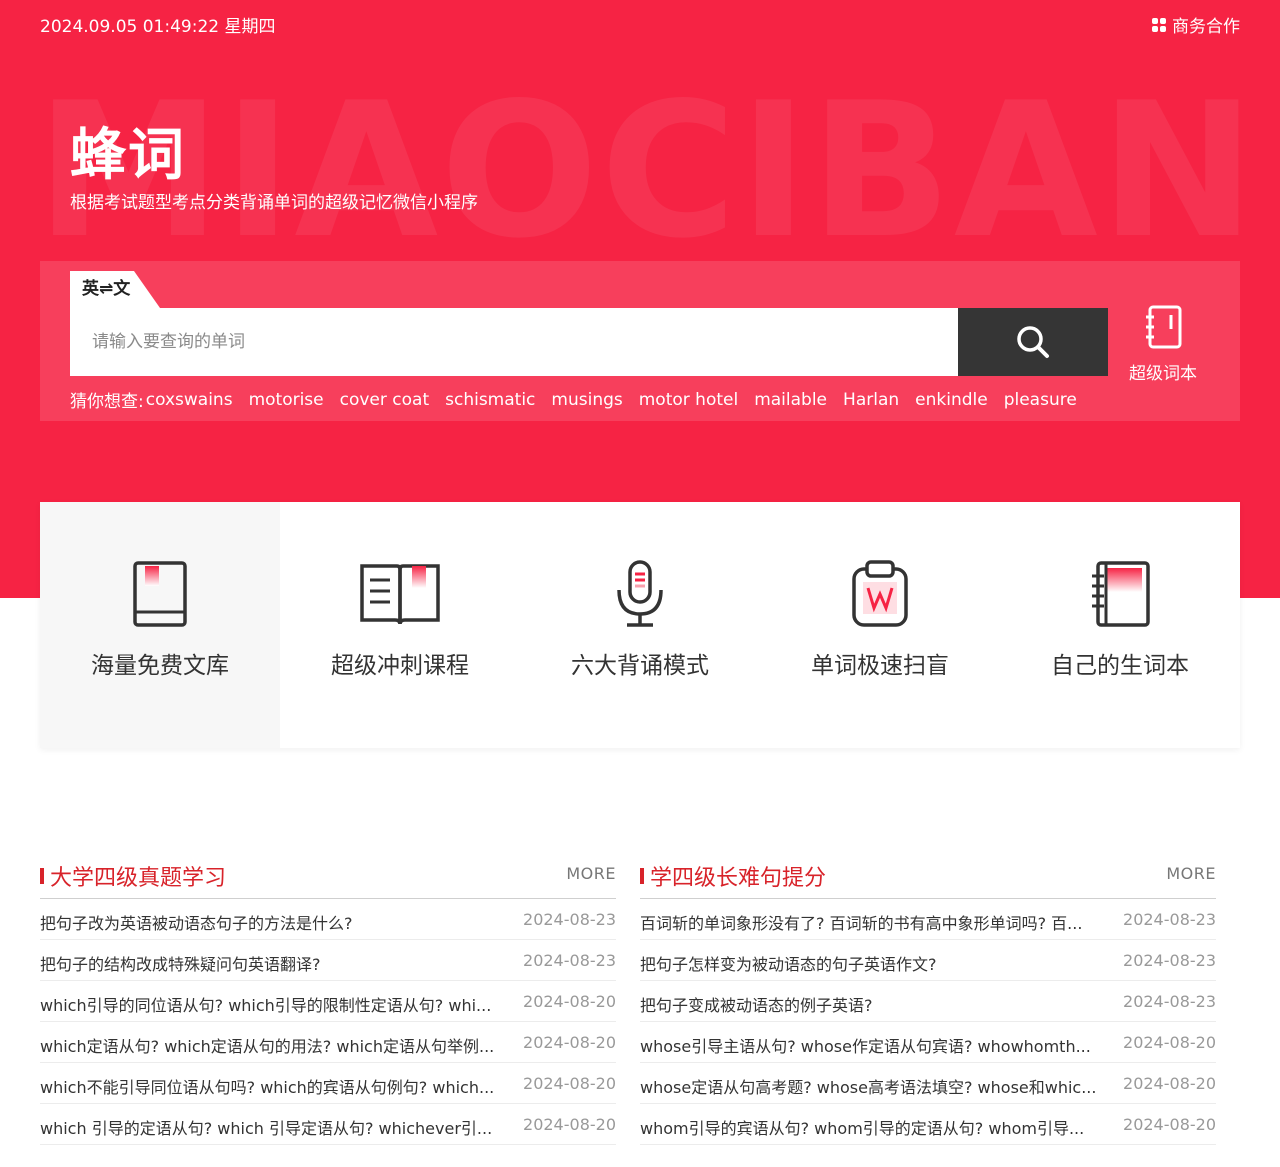  I want to click on search-icon, so click(1033, 342).